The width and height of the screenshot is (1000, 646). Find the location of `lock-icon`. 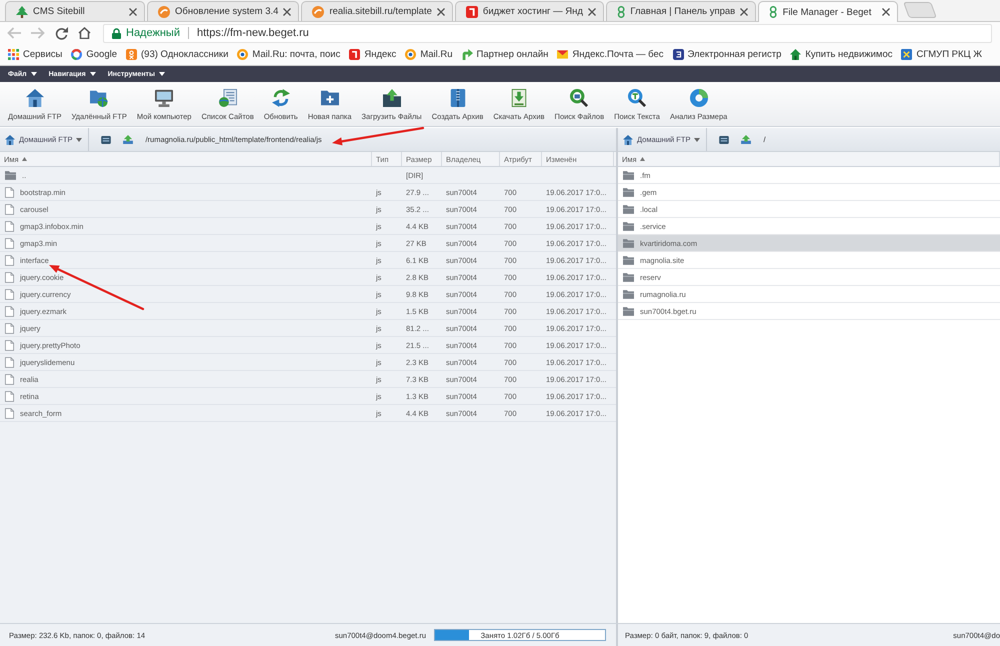

lock-icon is located at coordinates (116, 33).